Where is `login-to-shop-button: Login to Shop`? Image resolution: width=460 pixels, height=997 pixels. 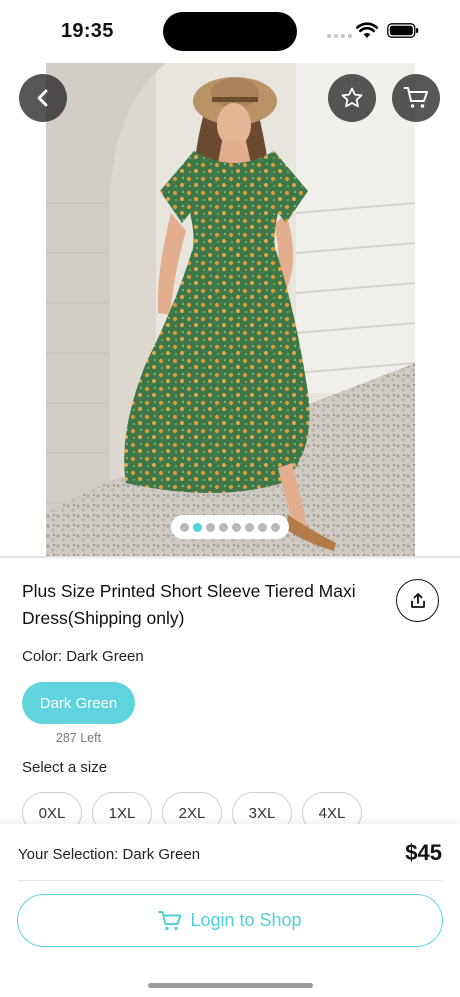 login-to-shop-button: Login to Shop is located at coordinates (230, 920).